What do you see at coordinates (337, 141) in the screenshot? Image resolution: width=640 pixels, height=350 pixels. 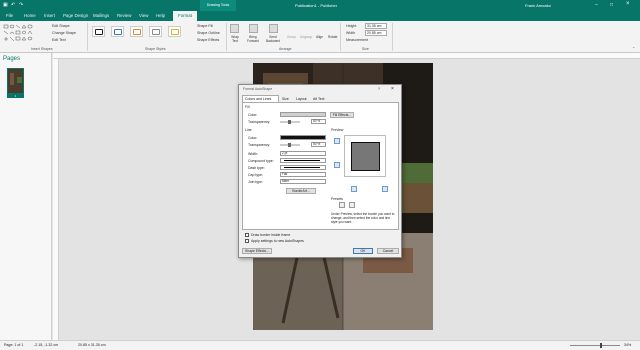 I see `border-top-button` at bounding box center [337, 141].